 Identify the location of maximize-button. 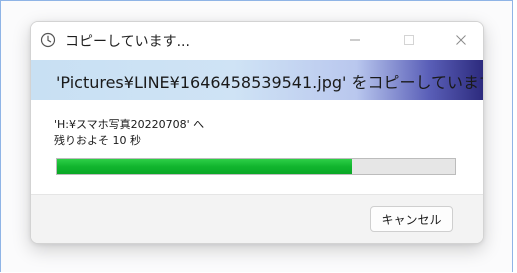
(409, 40).